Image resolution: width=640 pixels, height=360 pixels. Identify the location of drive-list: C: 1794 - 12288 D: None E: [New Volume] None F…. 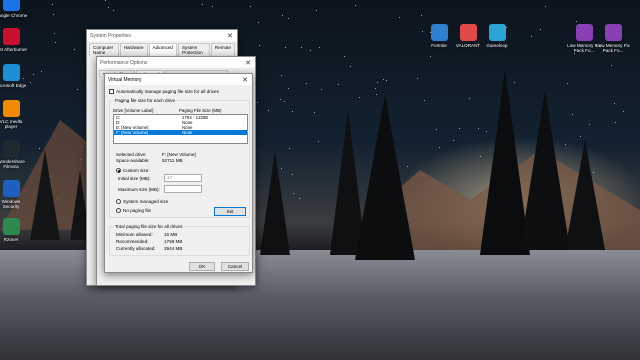
(180, 129).